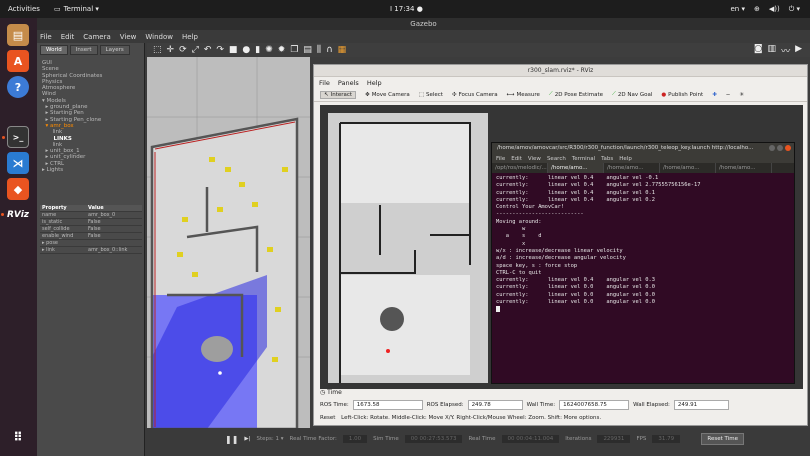 This screenshot has height=456, width=810. Describe the element at coordinates (701, 405) in the screenshot. I see `wall-elapsed-field: 249.91` at that location.